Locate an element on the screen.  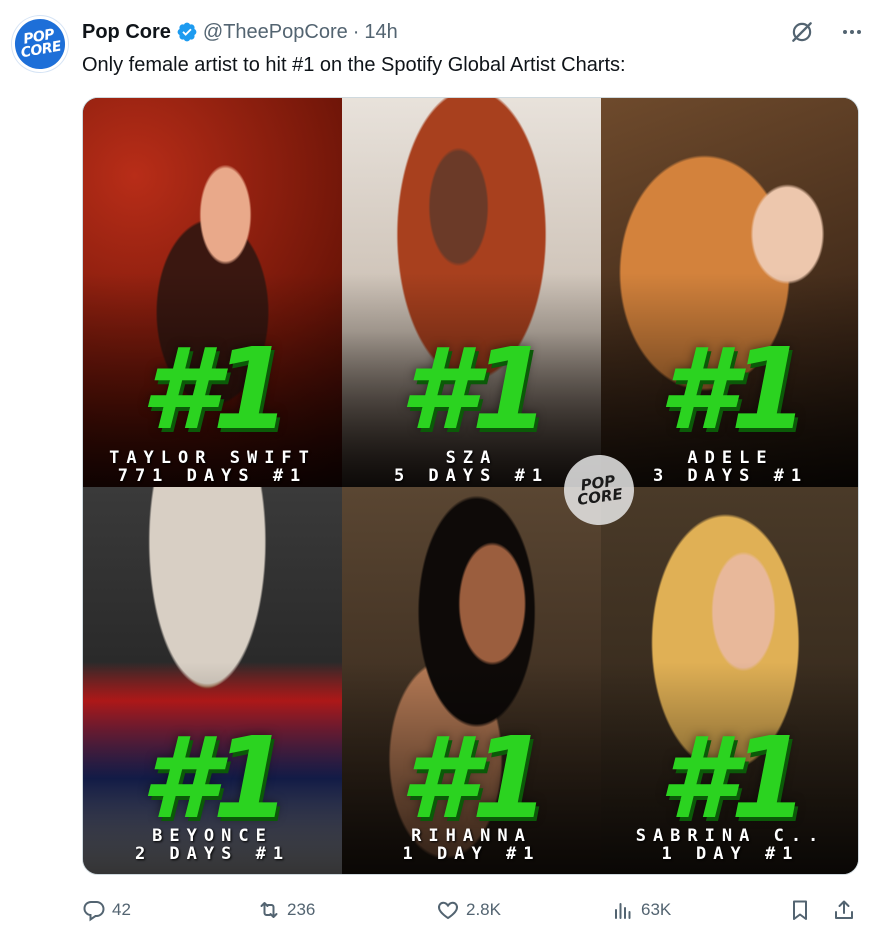
share-icon is located at coordinates (844, 909).